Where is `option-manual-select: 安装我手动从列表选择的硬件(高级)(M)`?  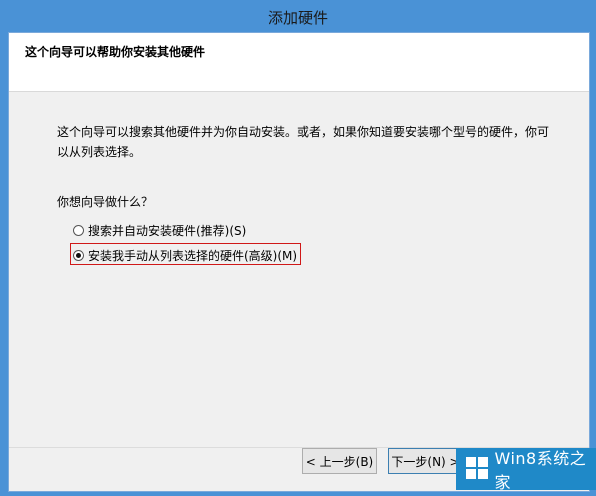 option-manual-select: 安装我手动从列表选择的硬件(高级)(M) is located at coordinates (185, 255).